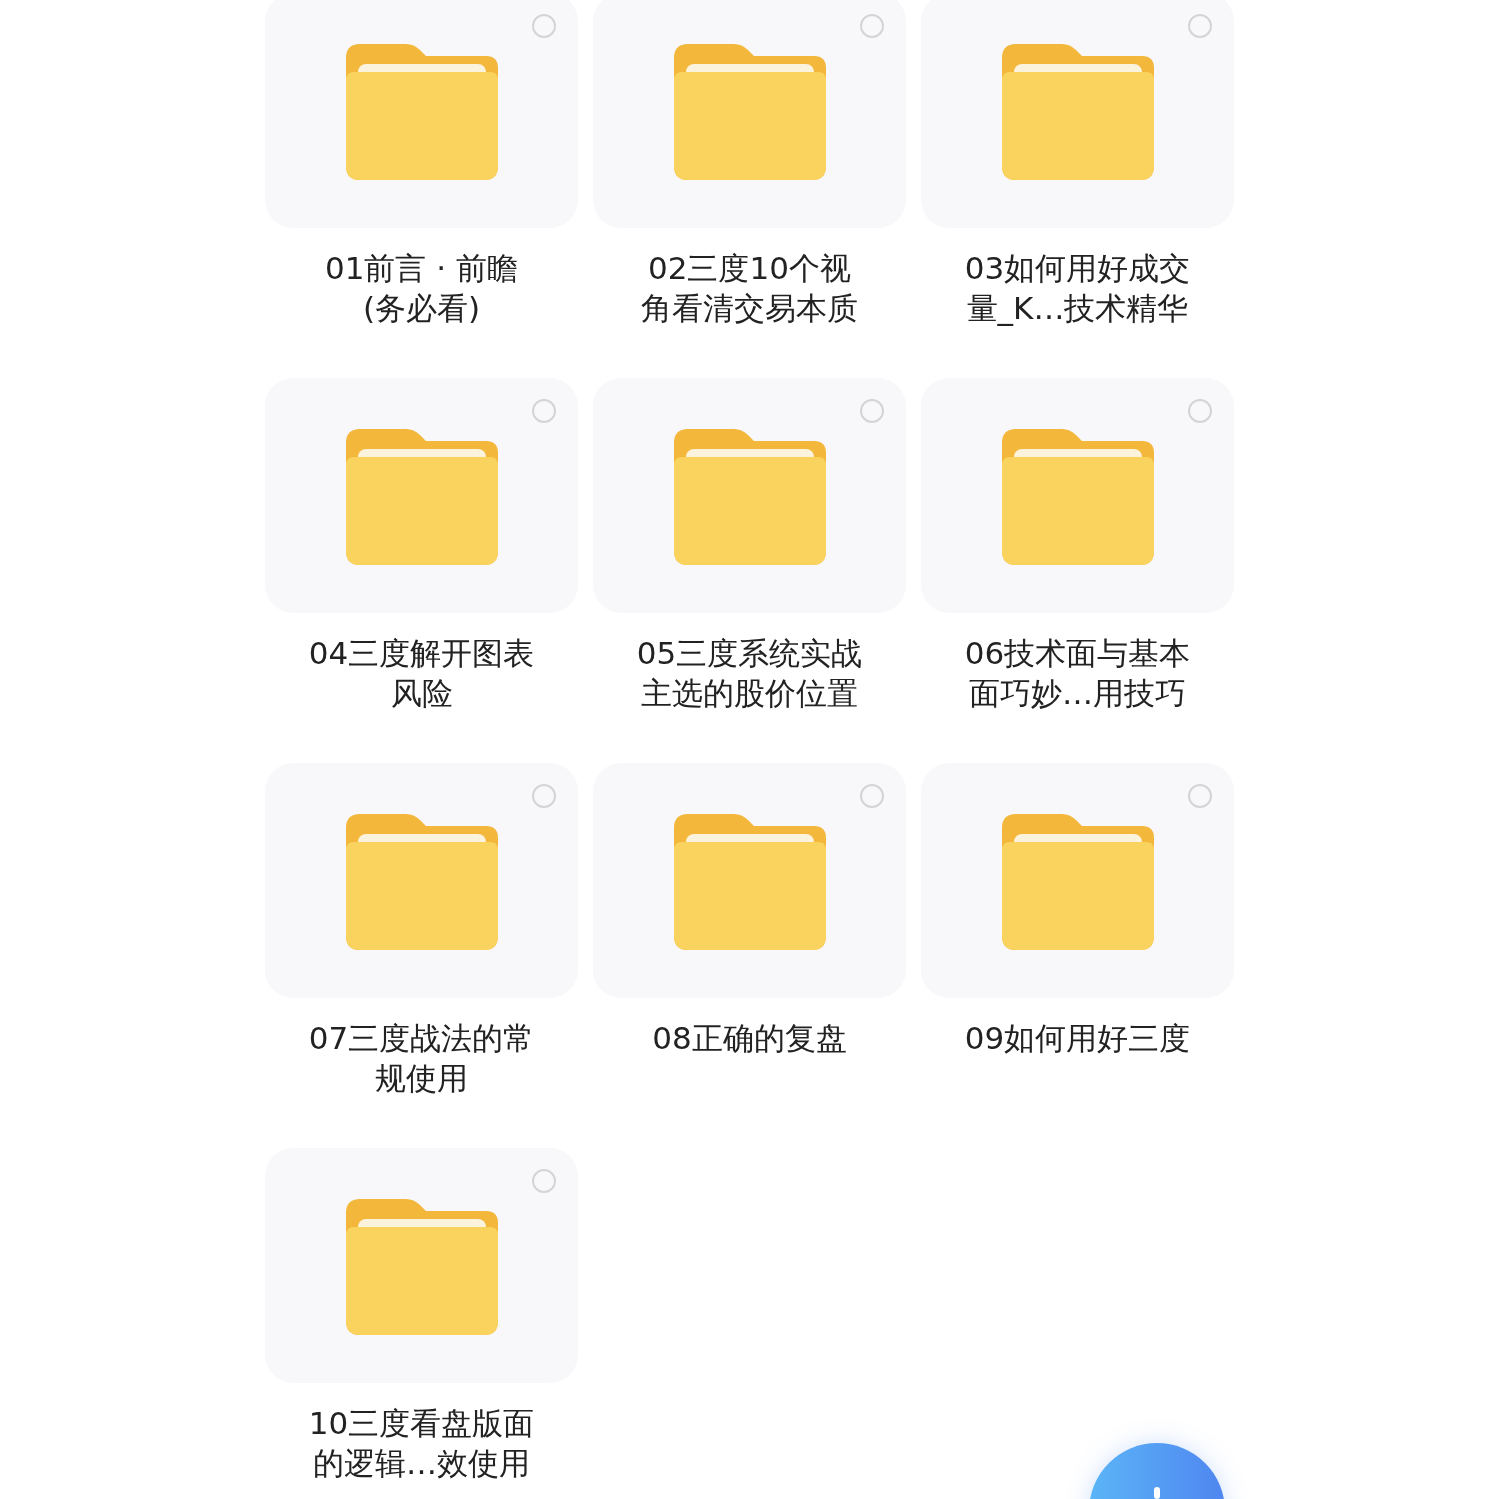 This screenshot has height=1499, width=1499. I want to click on folder-name-line: 03如何用好成交, so click(1077, 268).